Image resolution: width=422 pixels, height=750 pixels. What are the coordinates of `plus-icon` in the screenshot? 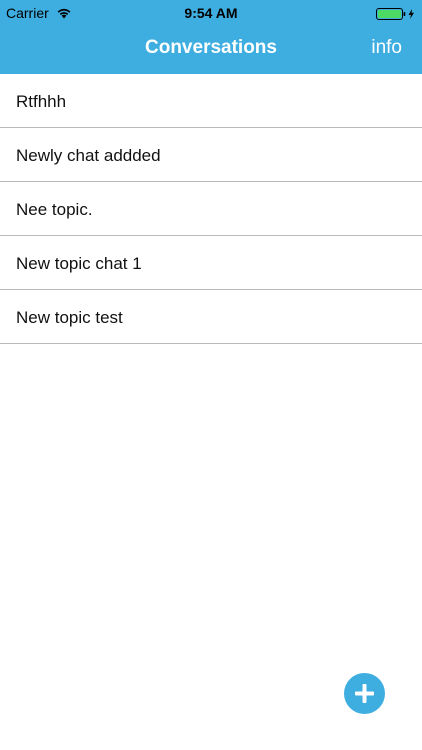 It's located at (364, 693).